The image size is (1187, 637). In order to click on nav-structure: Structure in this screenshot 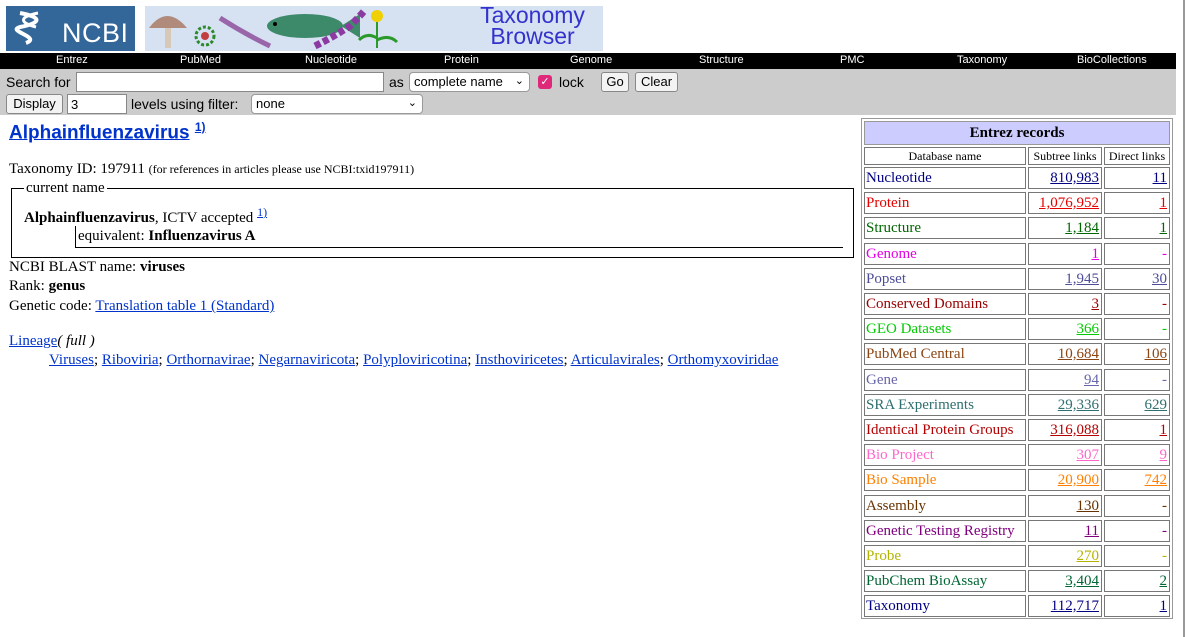, I will do `click(721, 60)`.